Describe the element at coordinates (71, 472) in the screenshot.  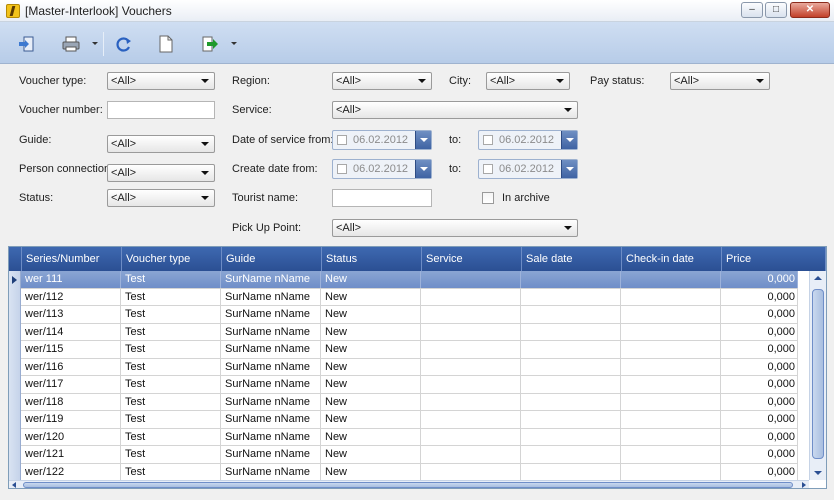
I see `cell-series-number: wer/122` at that location.